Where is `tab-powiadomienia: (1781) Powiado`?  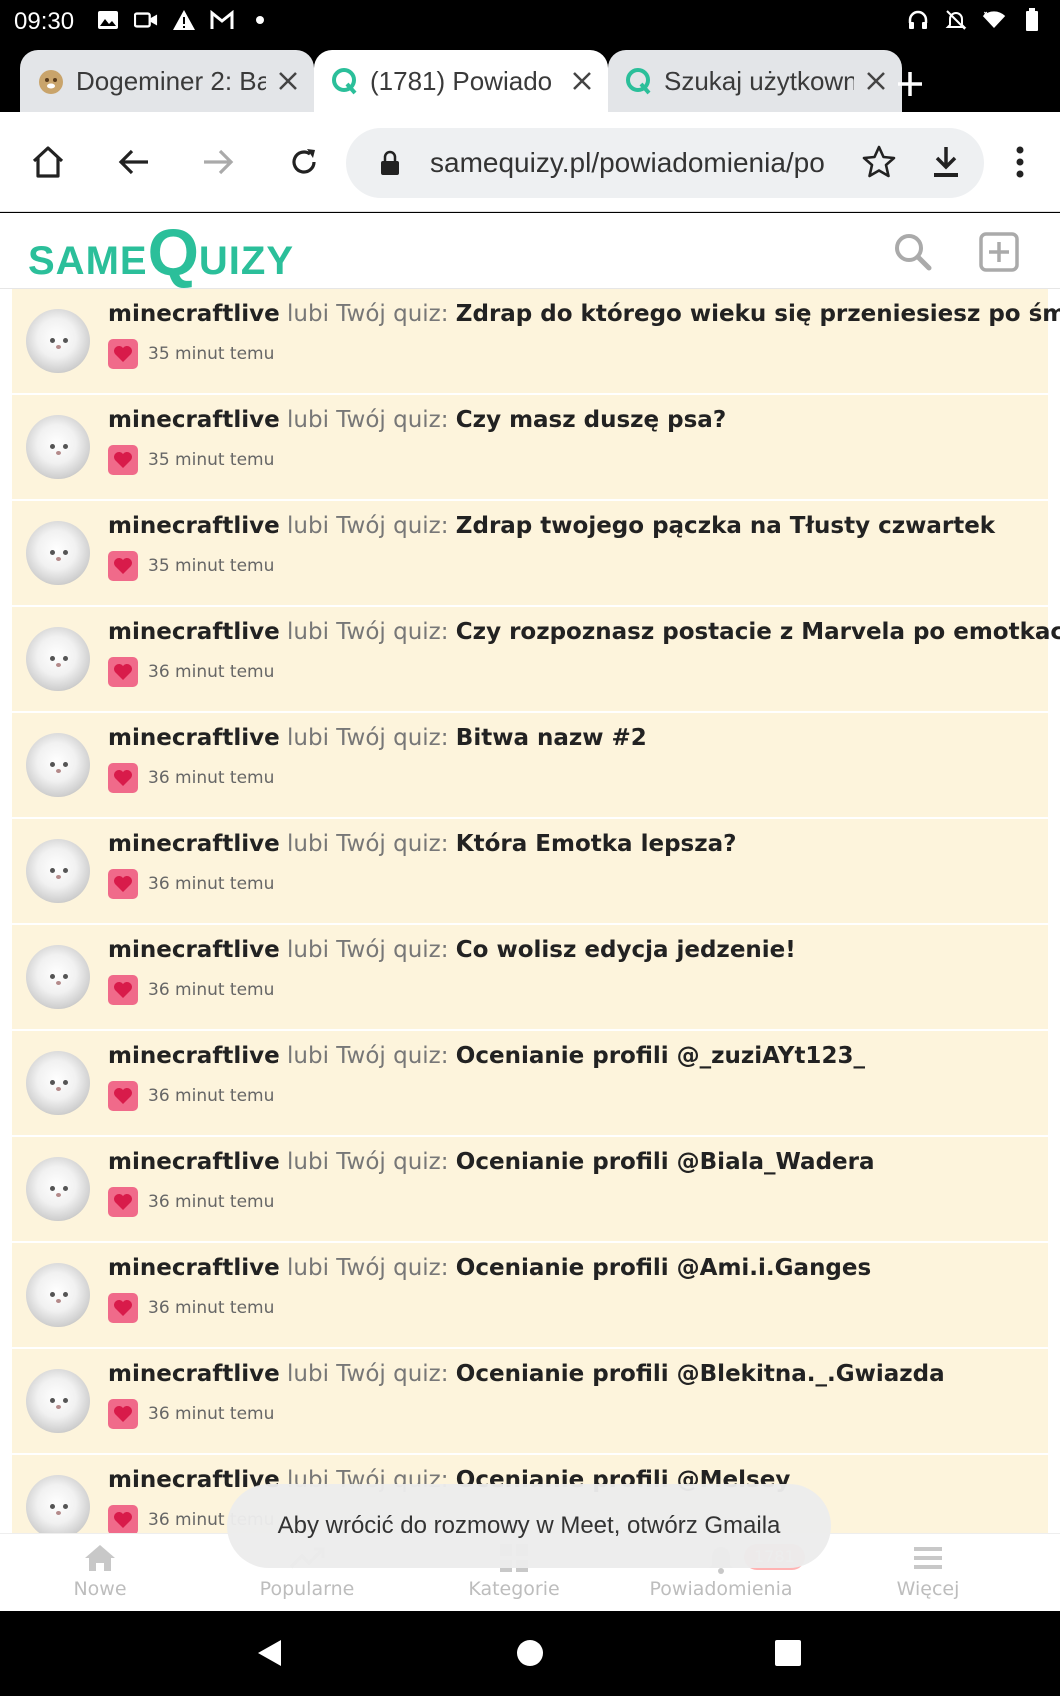 tab-powiadomienia: (1781) Powiado is located at coordinates (461, 81).